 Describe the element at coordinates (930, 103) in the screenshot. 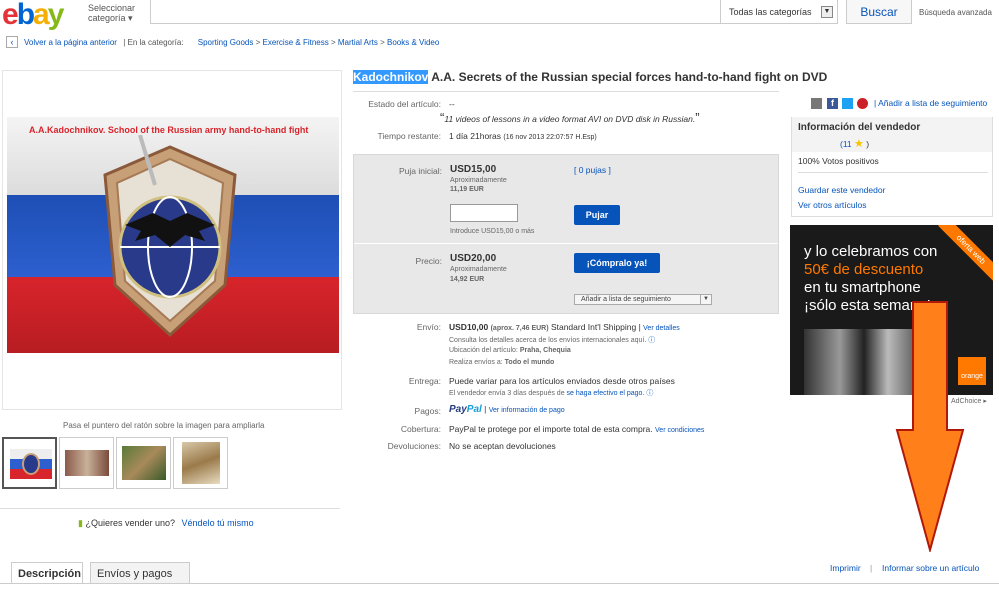

I see `add-to-watchlist-link: | Añadir a lista de seguimiento` at that location.